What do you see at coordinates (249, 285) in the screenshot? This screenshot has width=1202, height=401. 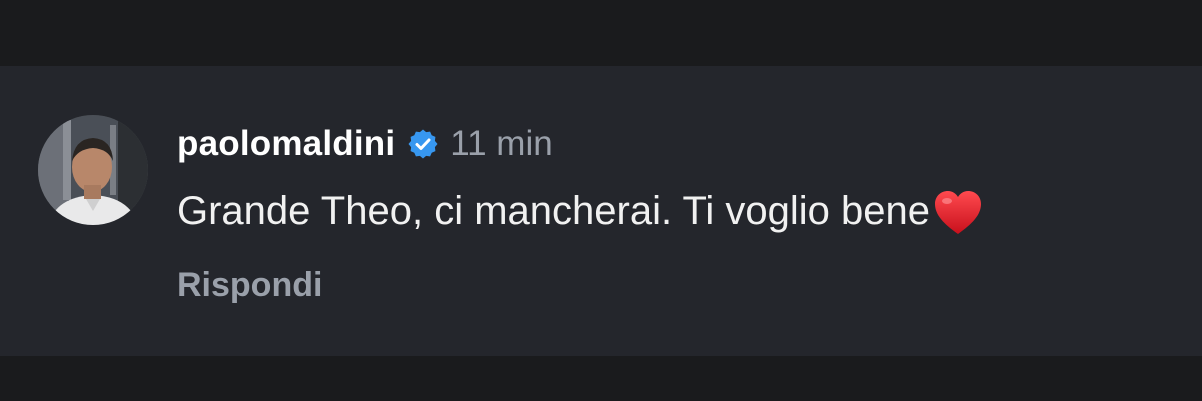 I see `reply-button: Rispondi` at bounding box center [249, 285].